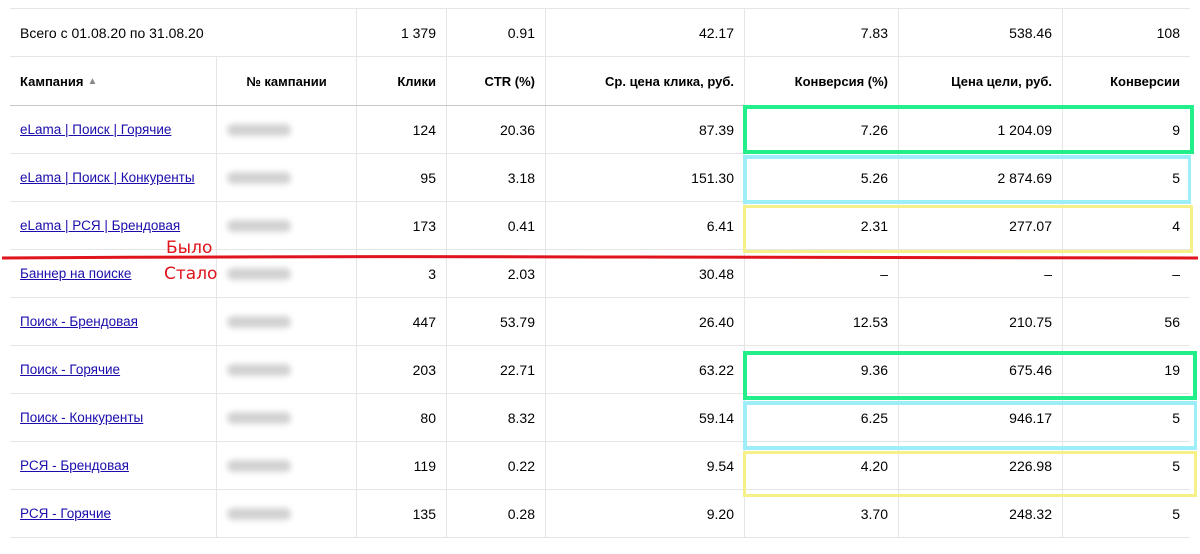  What do you see at coordinates (1126, 81) in the screenshot?
I see `header-conversions: Конверсии` at bounding box center [1126, 81].